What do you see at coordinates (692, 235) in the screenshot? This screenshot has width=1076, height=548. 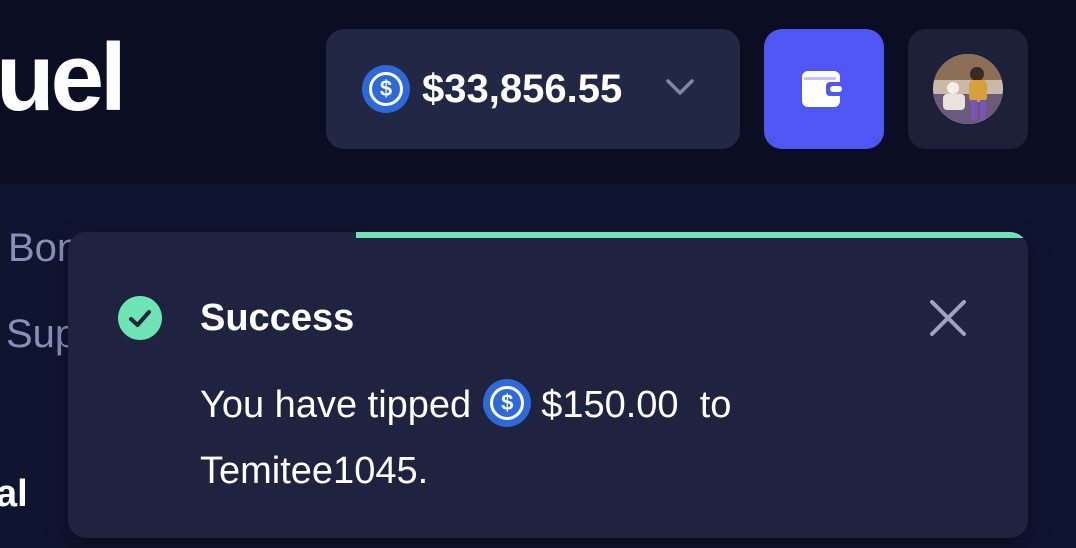 I see `toast-progress-bar` at bounding box center [692, 235].